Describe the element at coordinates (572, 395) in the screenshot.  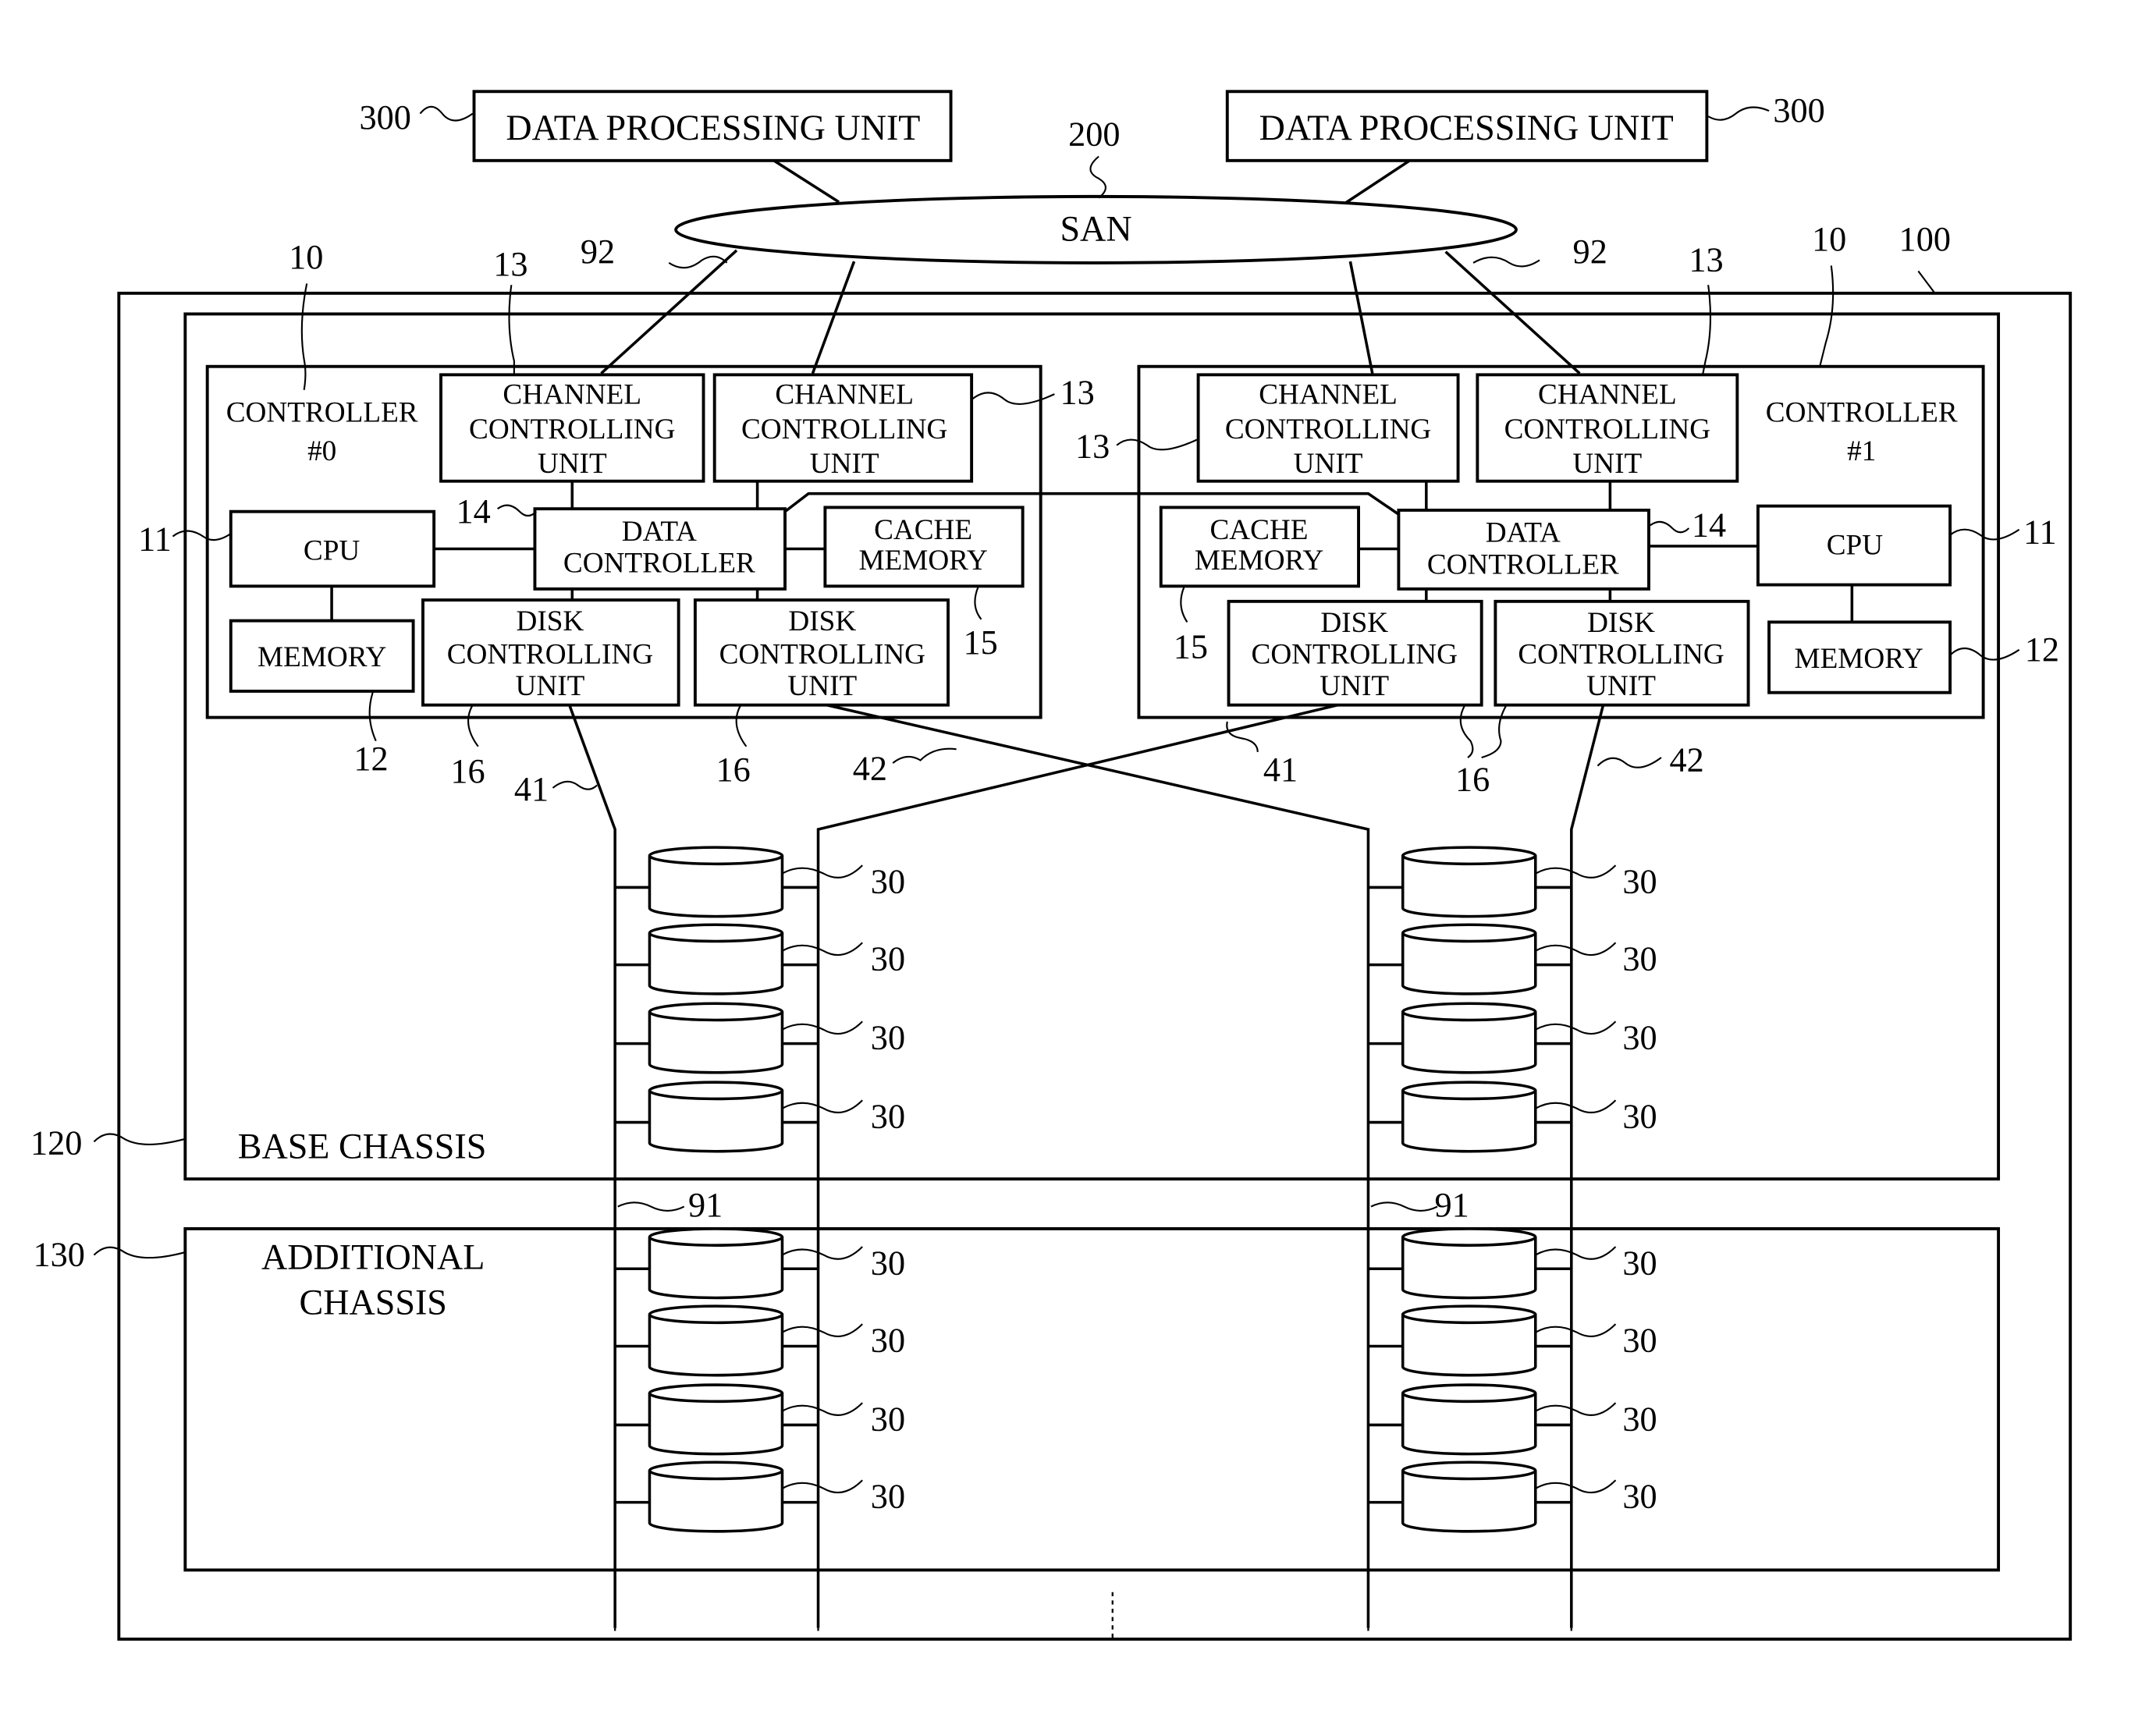
I see `ccu-line: CHANNEL` at that location.